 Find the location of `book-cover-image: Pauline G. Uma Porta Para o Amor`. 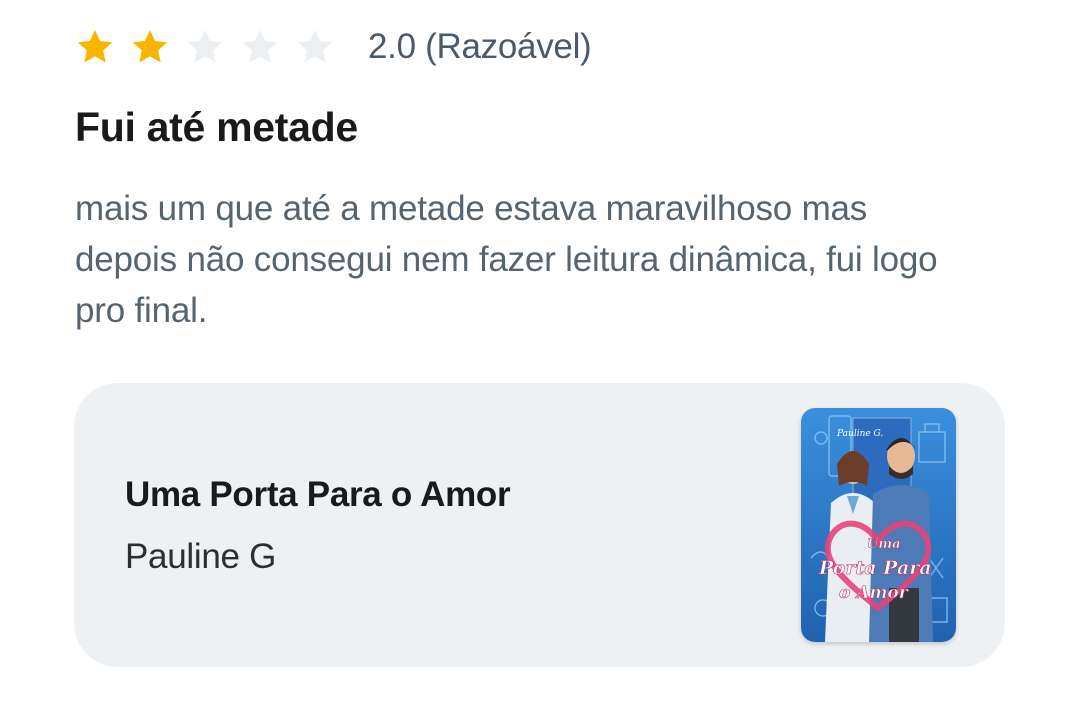

book-cover-image: Pauline G. Uma Porta Para o Amor is located at coordinates (878, 525).